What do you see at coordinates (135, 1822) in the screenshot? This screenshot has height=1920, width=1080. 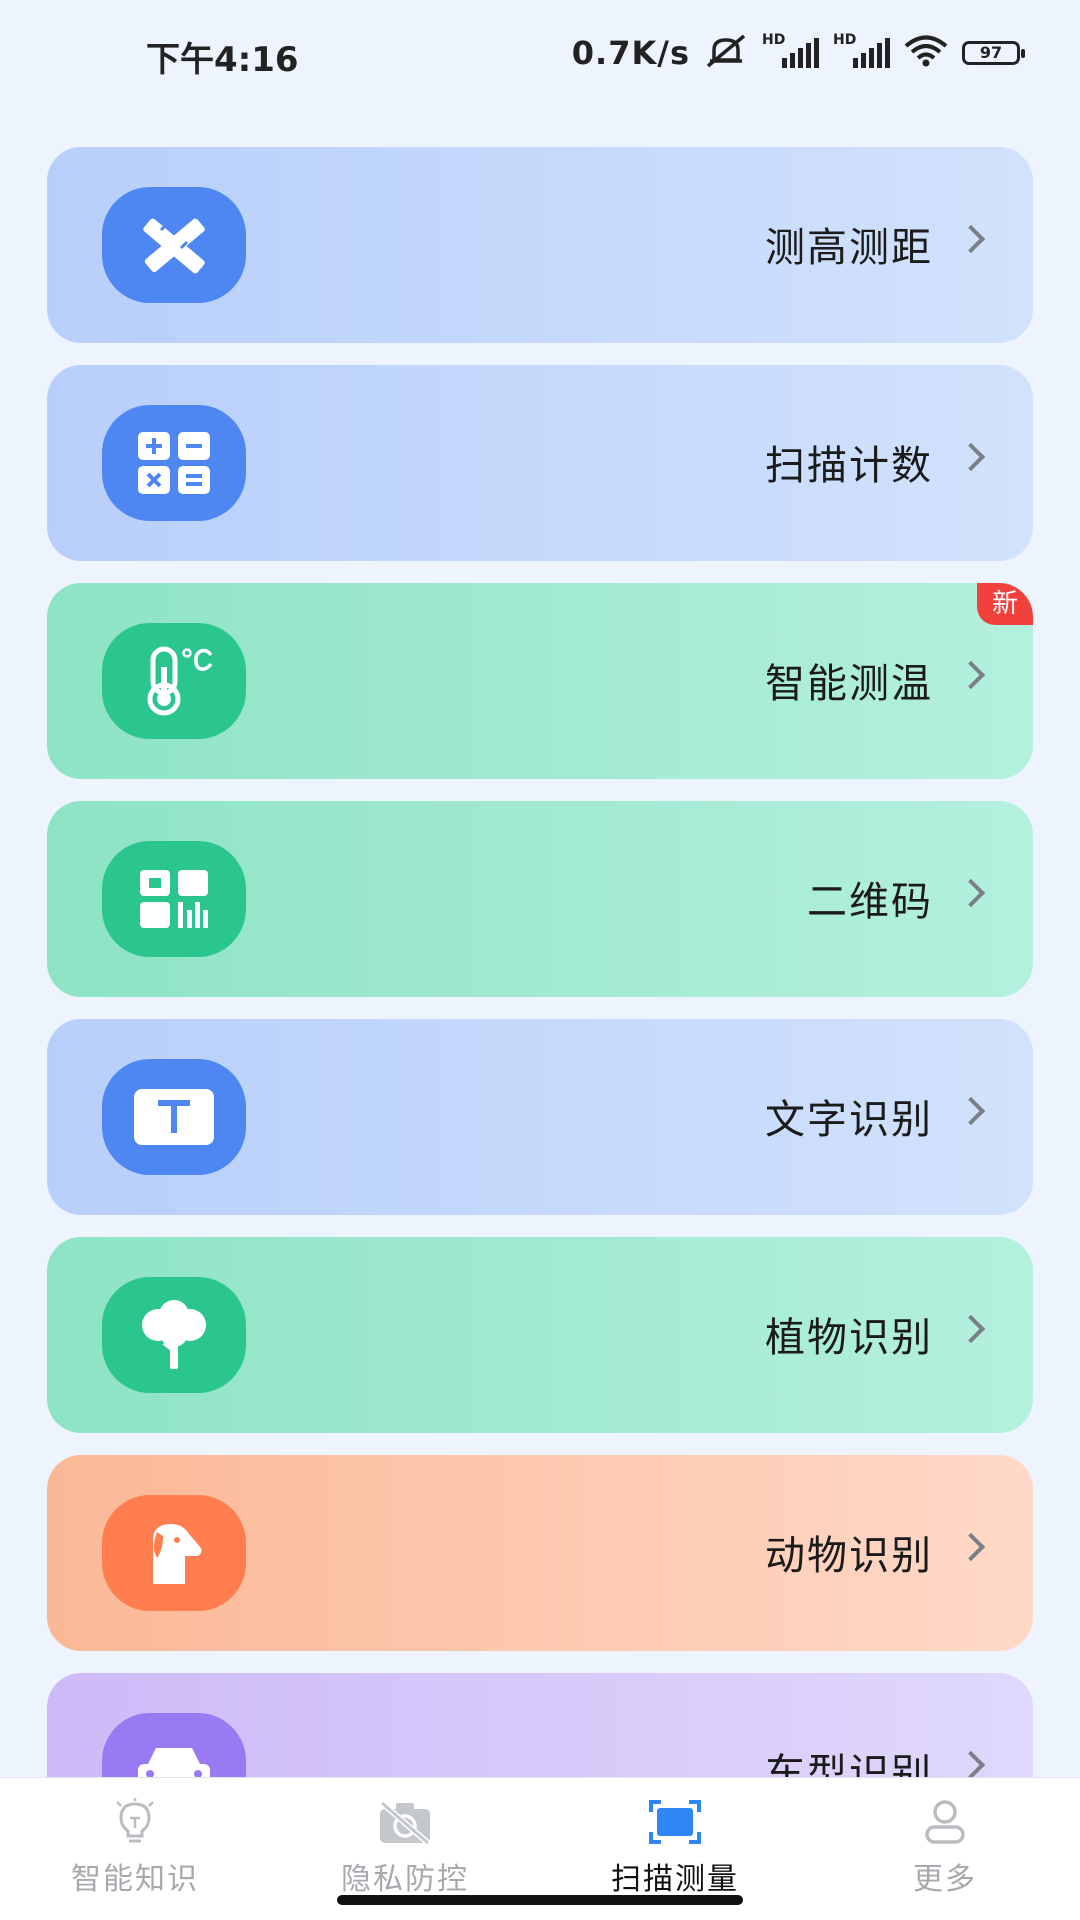 I see `lightbulb-icon` at bounding box center [135, 1822].